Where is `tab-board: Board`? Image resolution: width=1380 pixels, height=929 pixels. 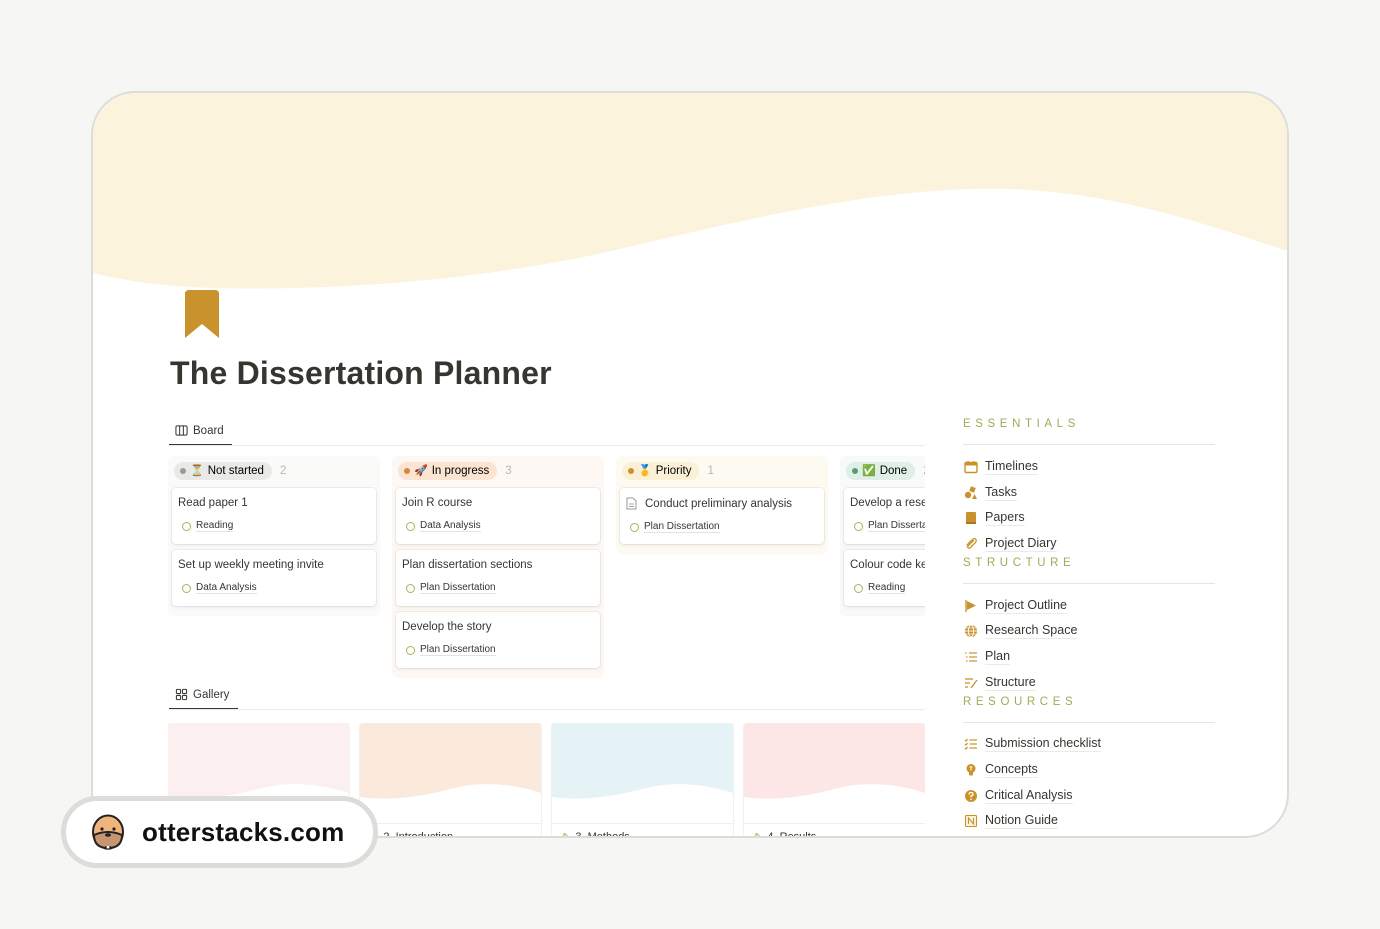 tab-board: Board is located at coordinates (200, 435).